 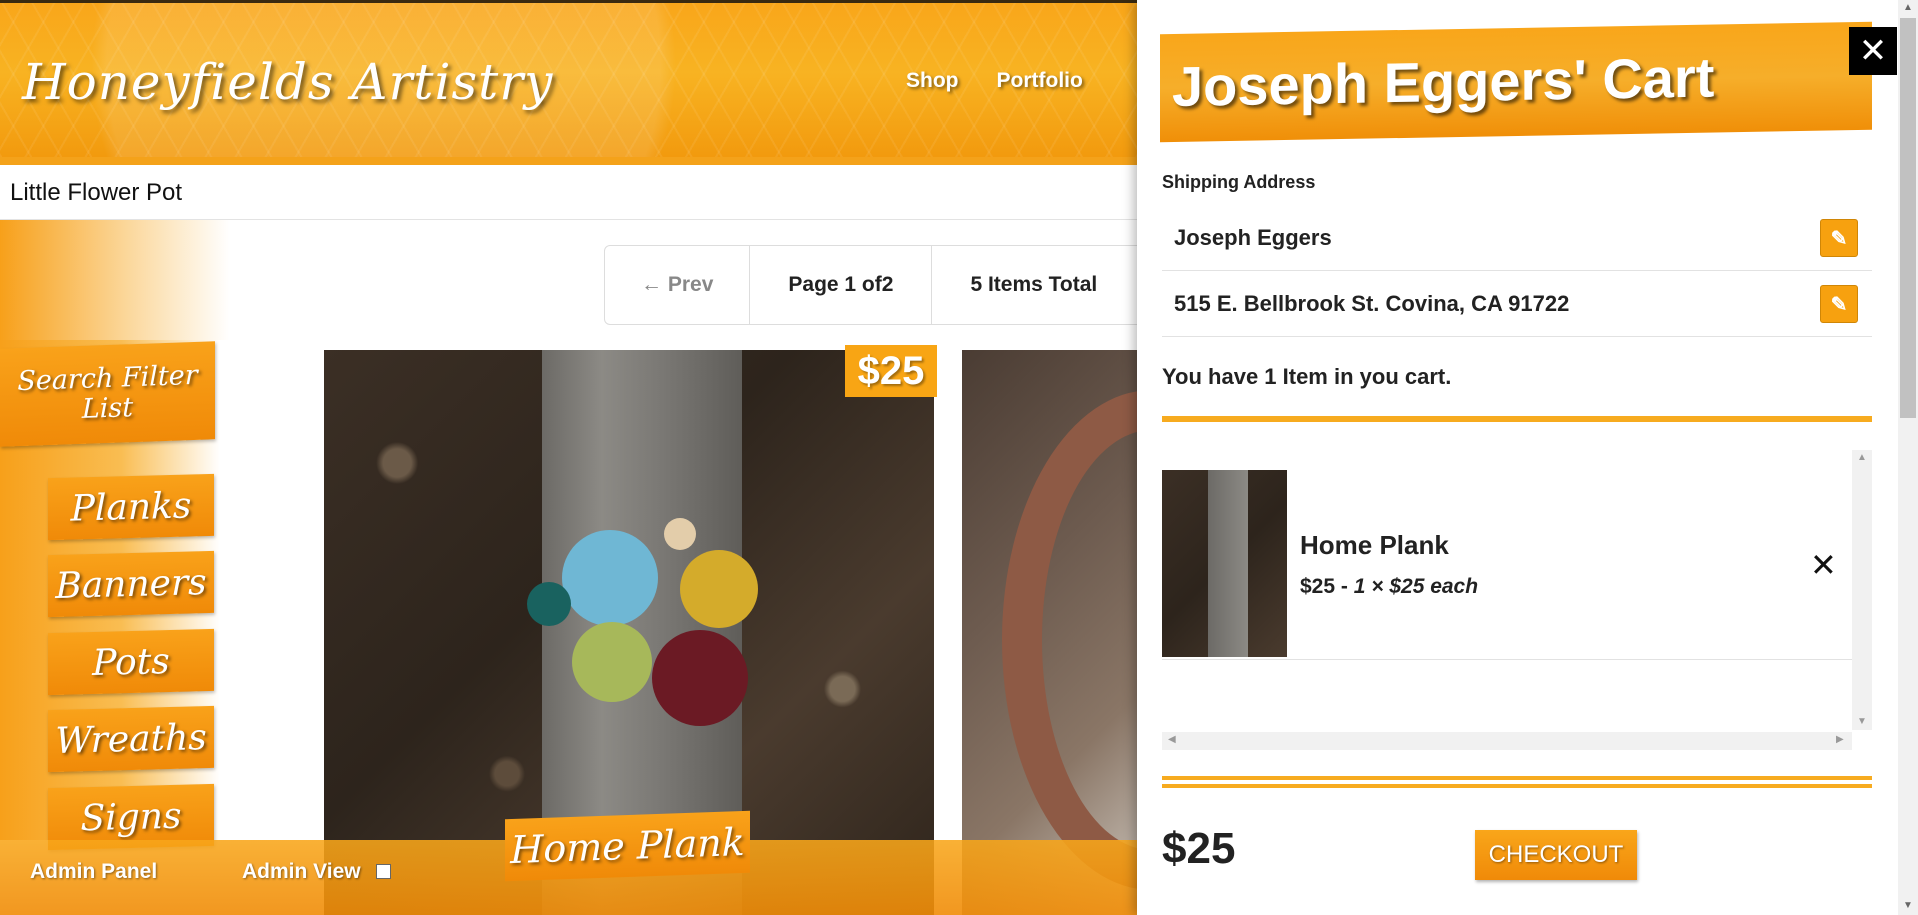 I want to click on nav-shop: Shop, so click(x=932, y=81).